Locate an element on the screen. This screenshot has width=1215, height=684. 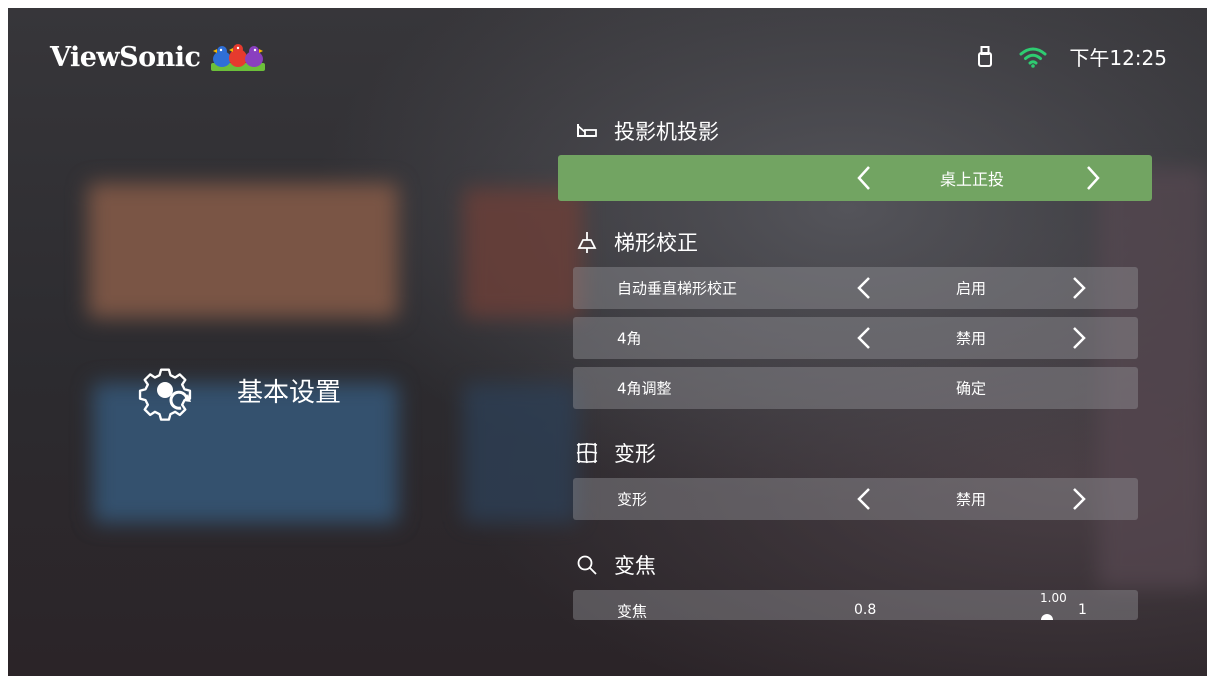
section-title: 梯形校正 is located at coordinates (656, 243).